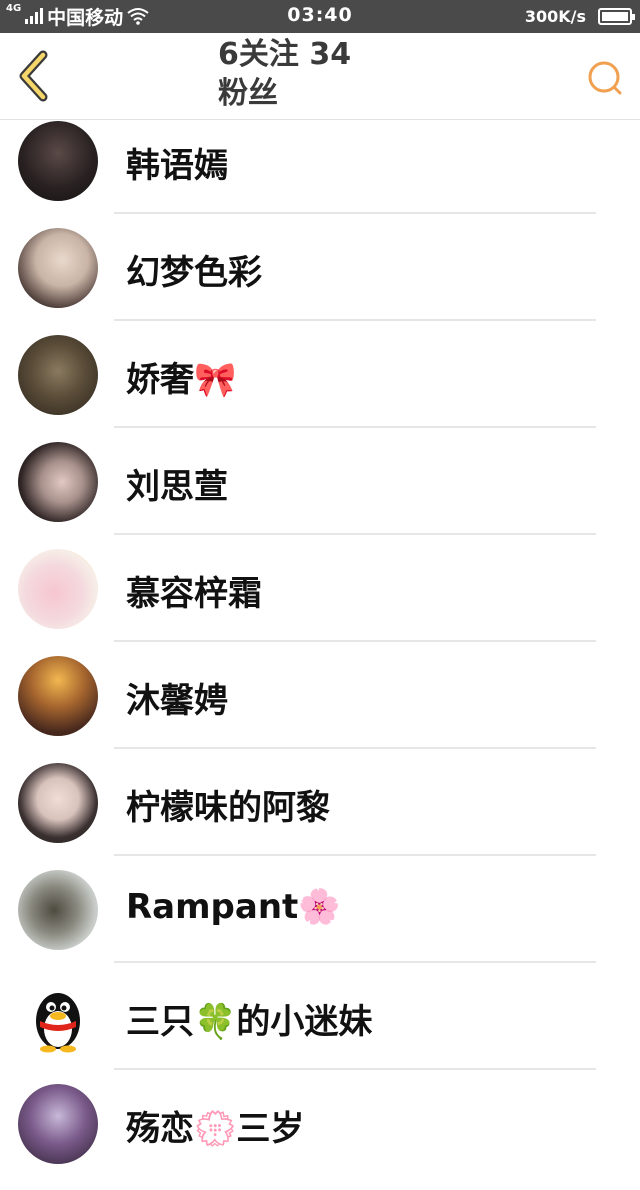 This screenshot has width=640, height=1190. Describe the element at coordinates (248, 93) in the screenshot. I see `title-line-2: 粉丝` at that location.